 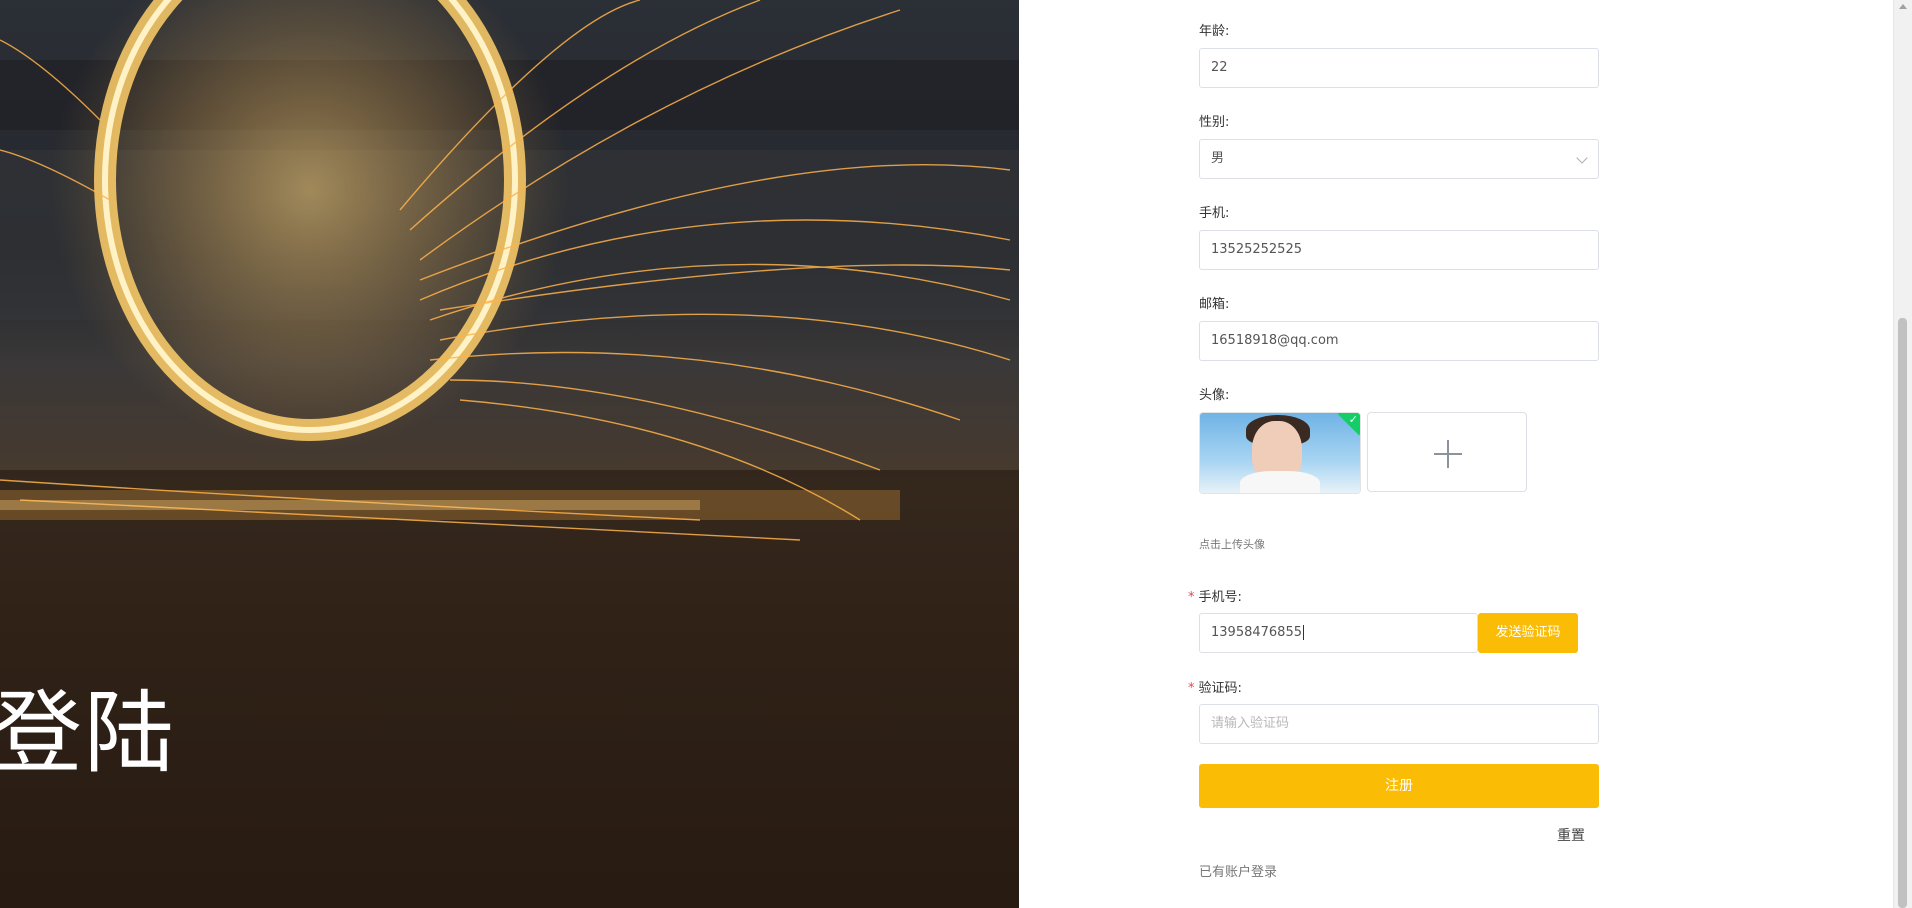 I want to click on phone-value: 13958476855, so click(x=1256, y=632).